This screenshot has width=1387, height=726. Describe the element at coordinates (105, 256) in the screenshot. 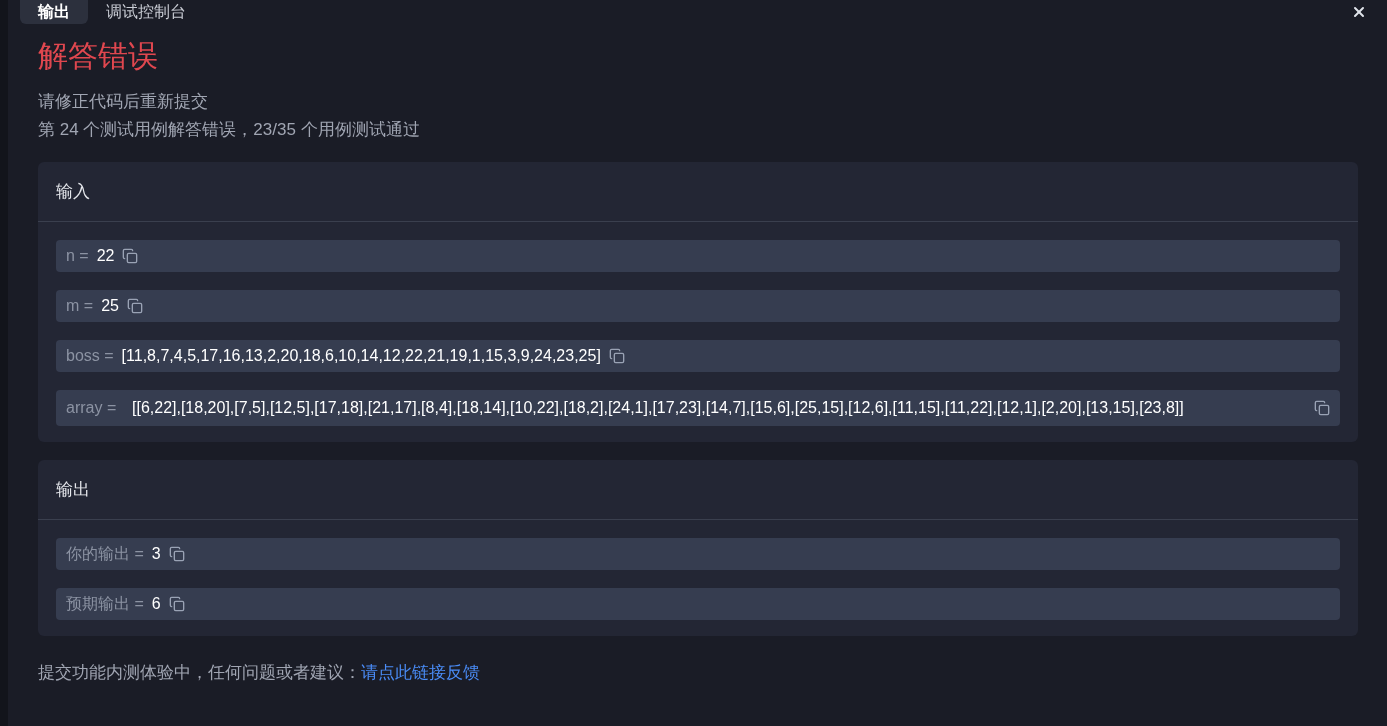

I see `parameter-value: 22` at that location.